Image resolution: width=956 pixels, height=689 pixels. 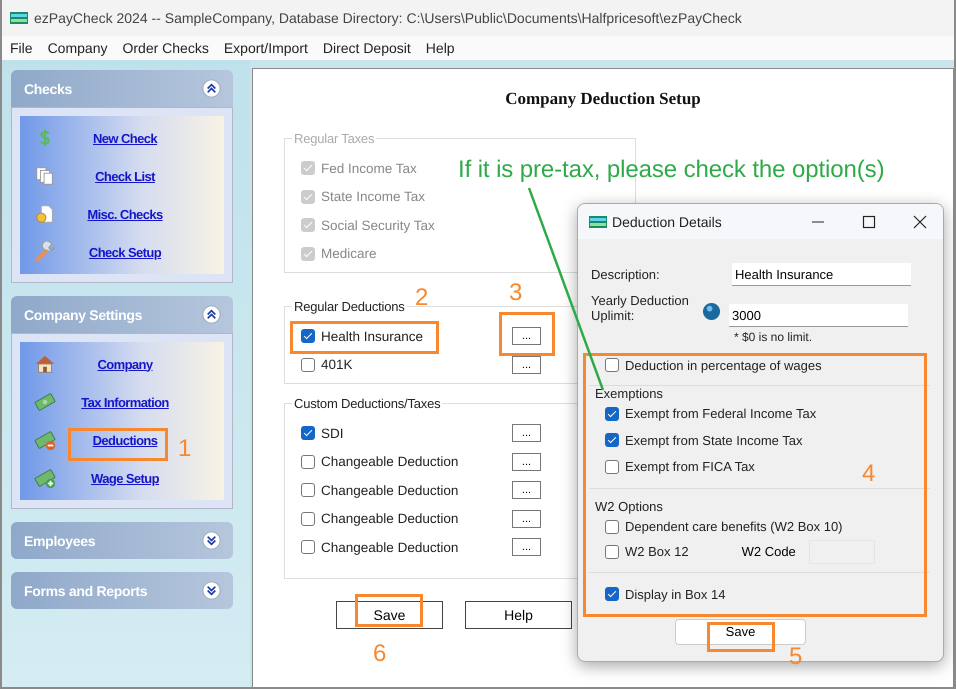 What do you see at coordinates (626, 274) in the screenshot?
I see `field-label: Description:` at bounding box center [626, 274].